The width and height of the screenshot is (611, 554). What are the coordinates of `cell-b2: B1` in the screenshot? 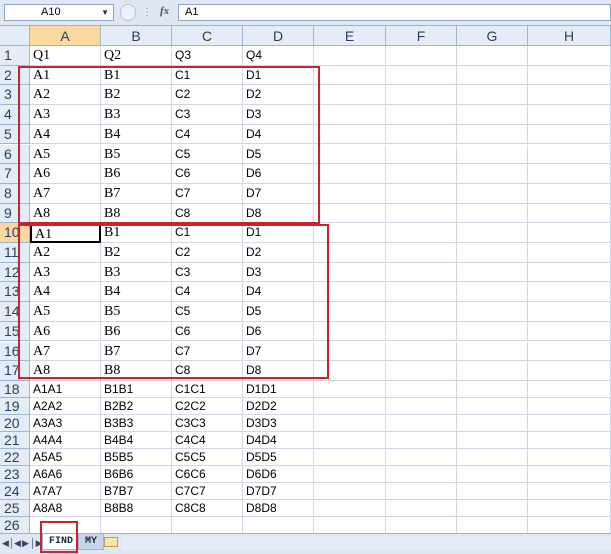 It's located at (136, 75).